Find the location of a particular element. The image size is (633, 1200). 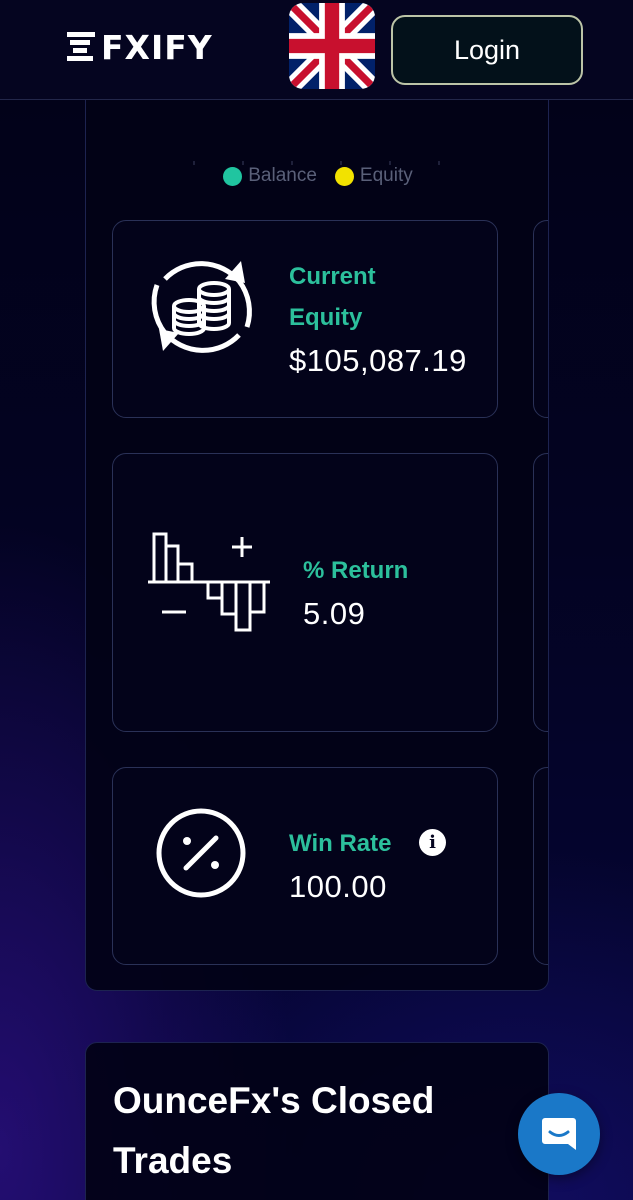

current-equity-label: Current Equity is located at coordinates (332, 297).